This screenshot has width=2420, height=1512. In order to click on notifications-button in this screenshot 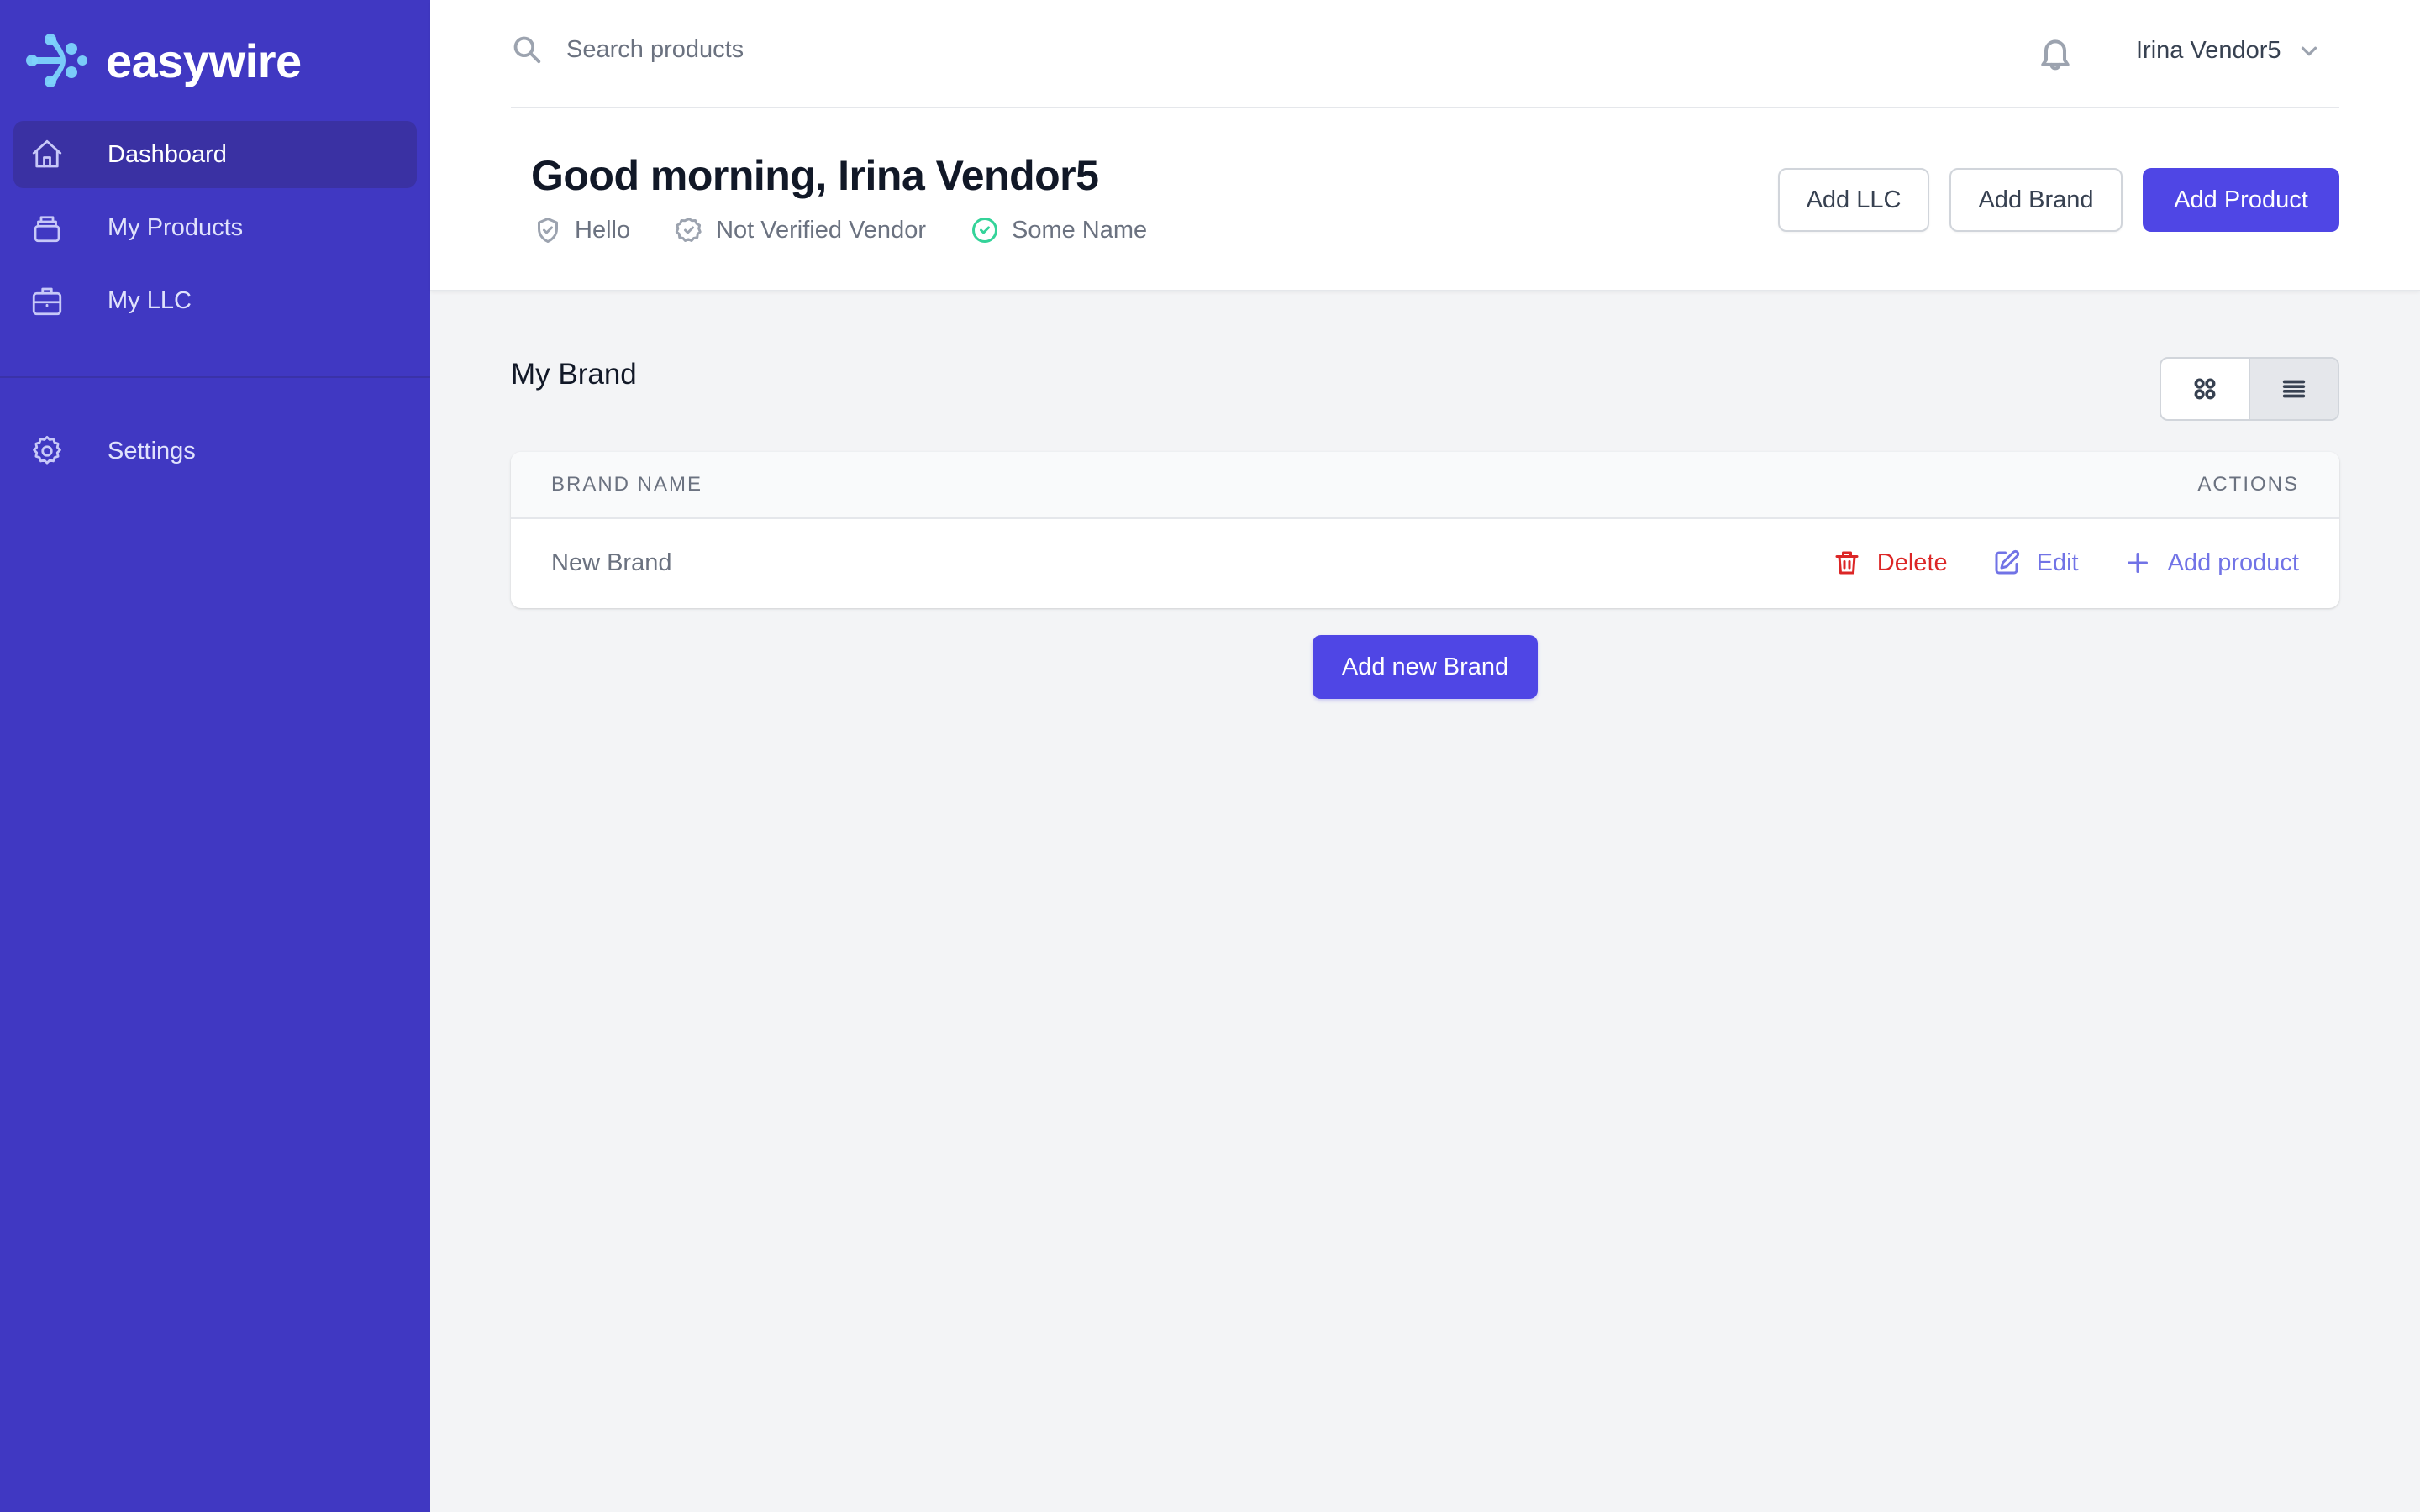, I will do `click(2055, 54)`.